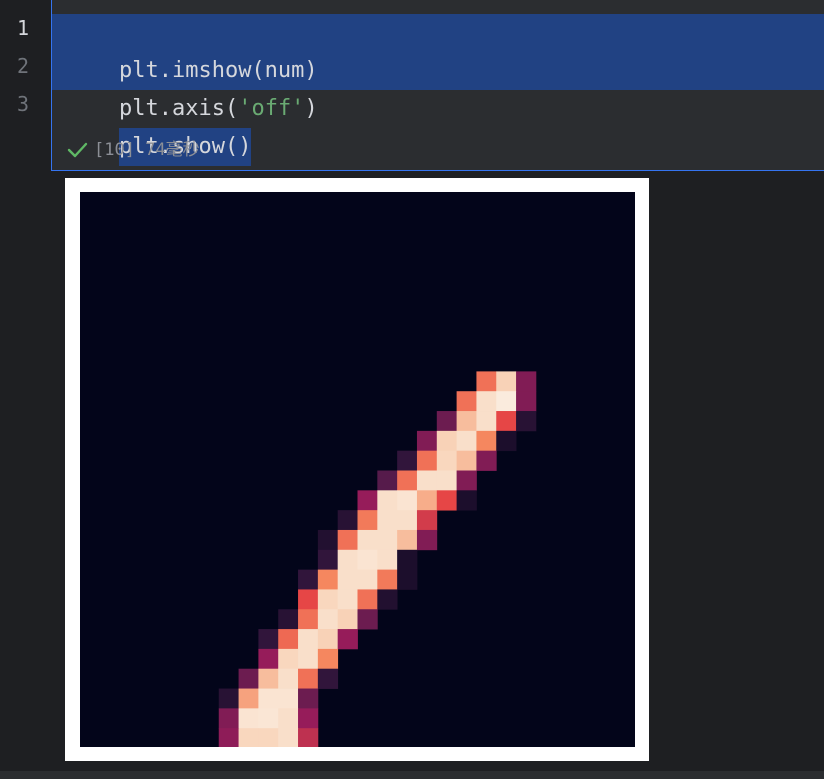  Describe the element at coordinates (23, 28) in the screenshot. I see `line-number-1: 1` at that location.